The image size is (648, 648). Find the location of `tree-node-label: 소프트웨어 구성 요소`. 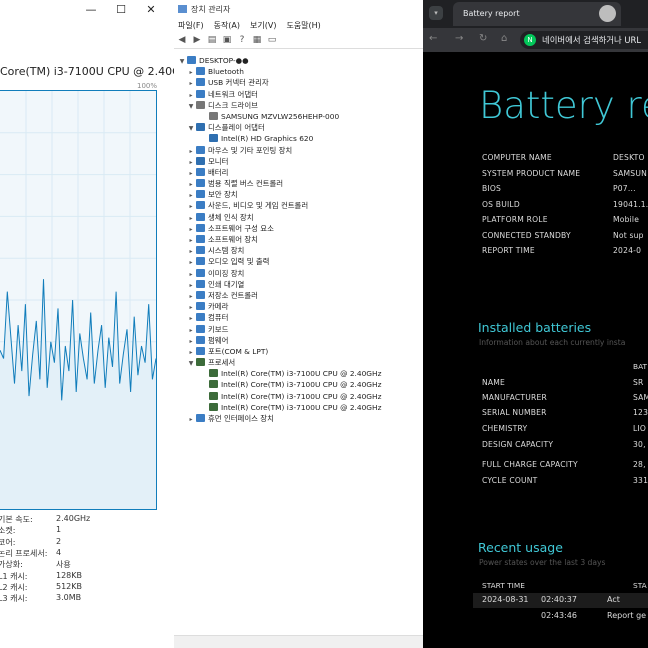

tree-node-label: 소프트웨어 구성 요소 is located at coordinates (241, 228).